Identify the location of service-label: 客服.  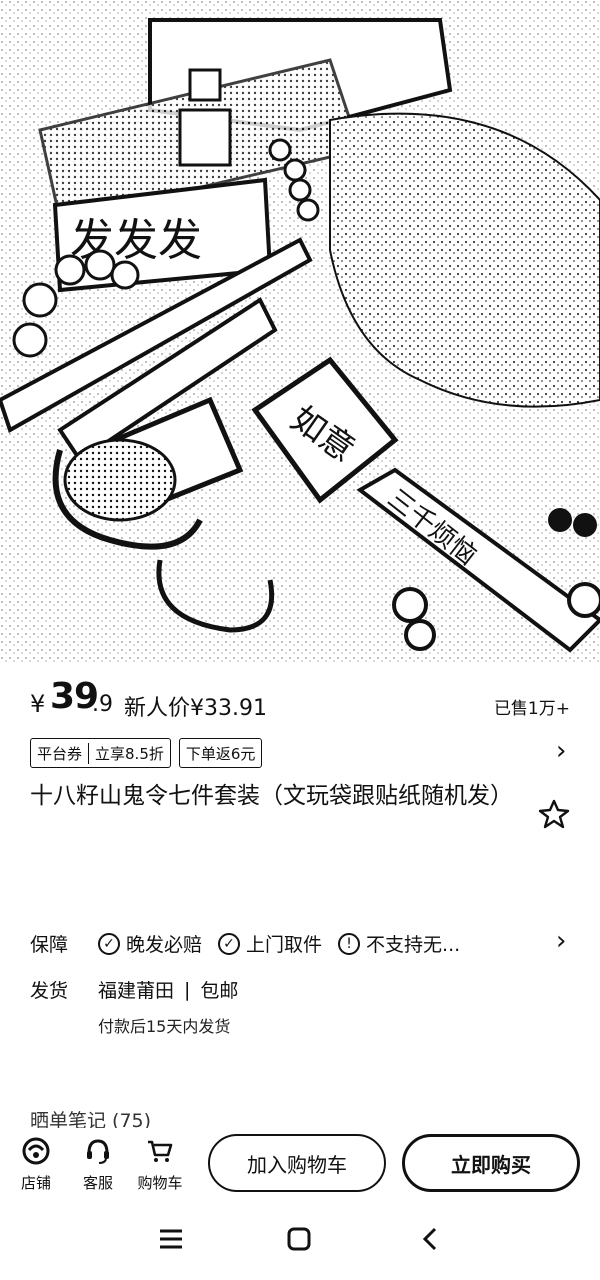
(97, 1183).